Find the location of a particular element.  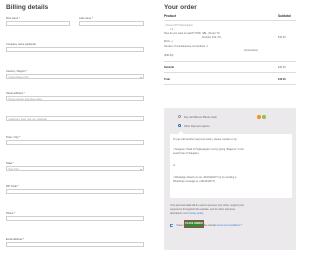

town-label: Town / City * is located at coordinates (13, 137).